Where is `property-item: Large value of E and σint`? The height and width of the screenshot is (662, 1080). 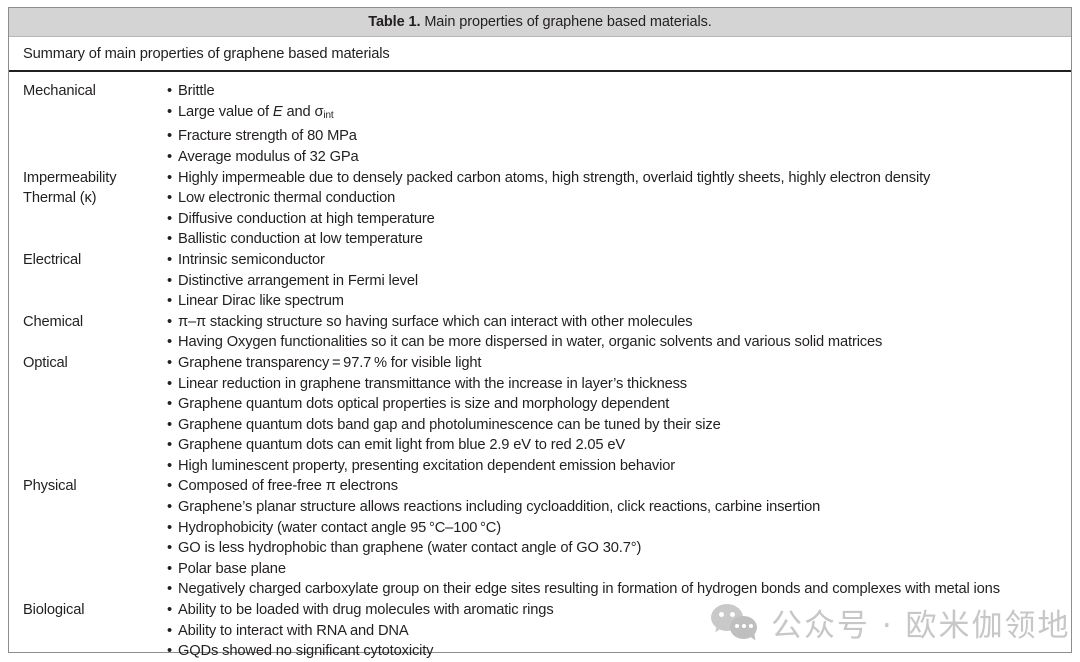
property-item: Large value of E and σint is located at coordinates (619, 114).